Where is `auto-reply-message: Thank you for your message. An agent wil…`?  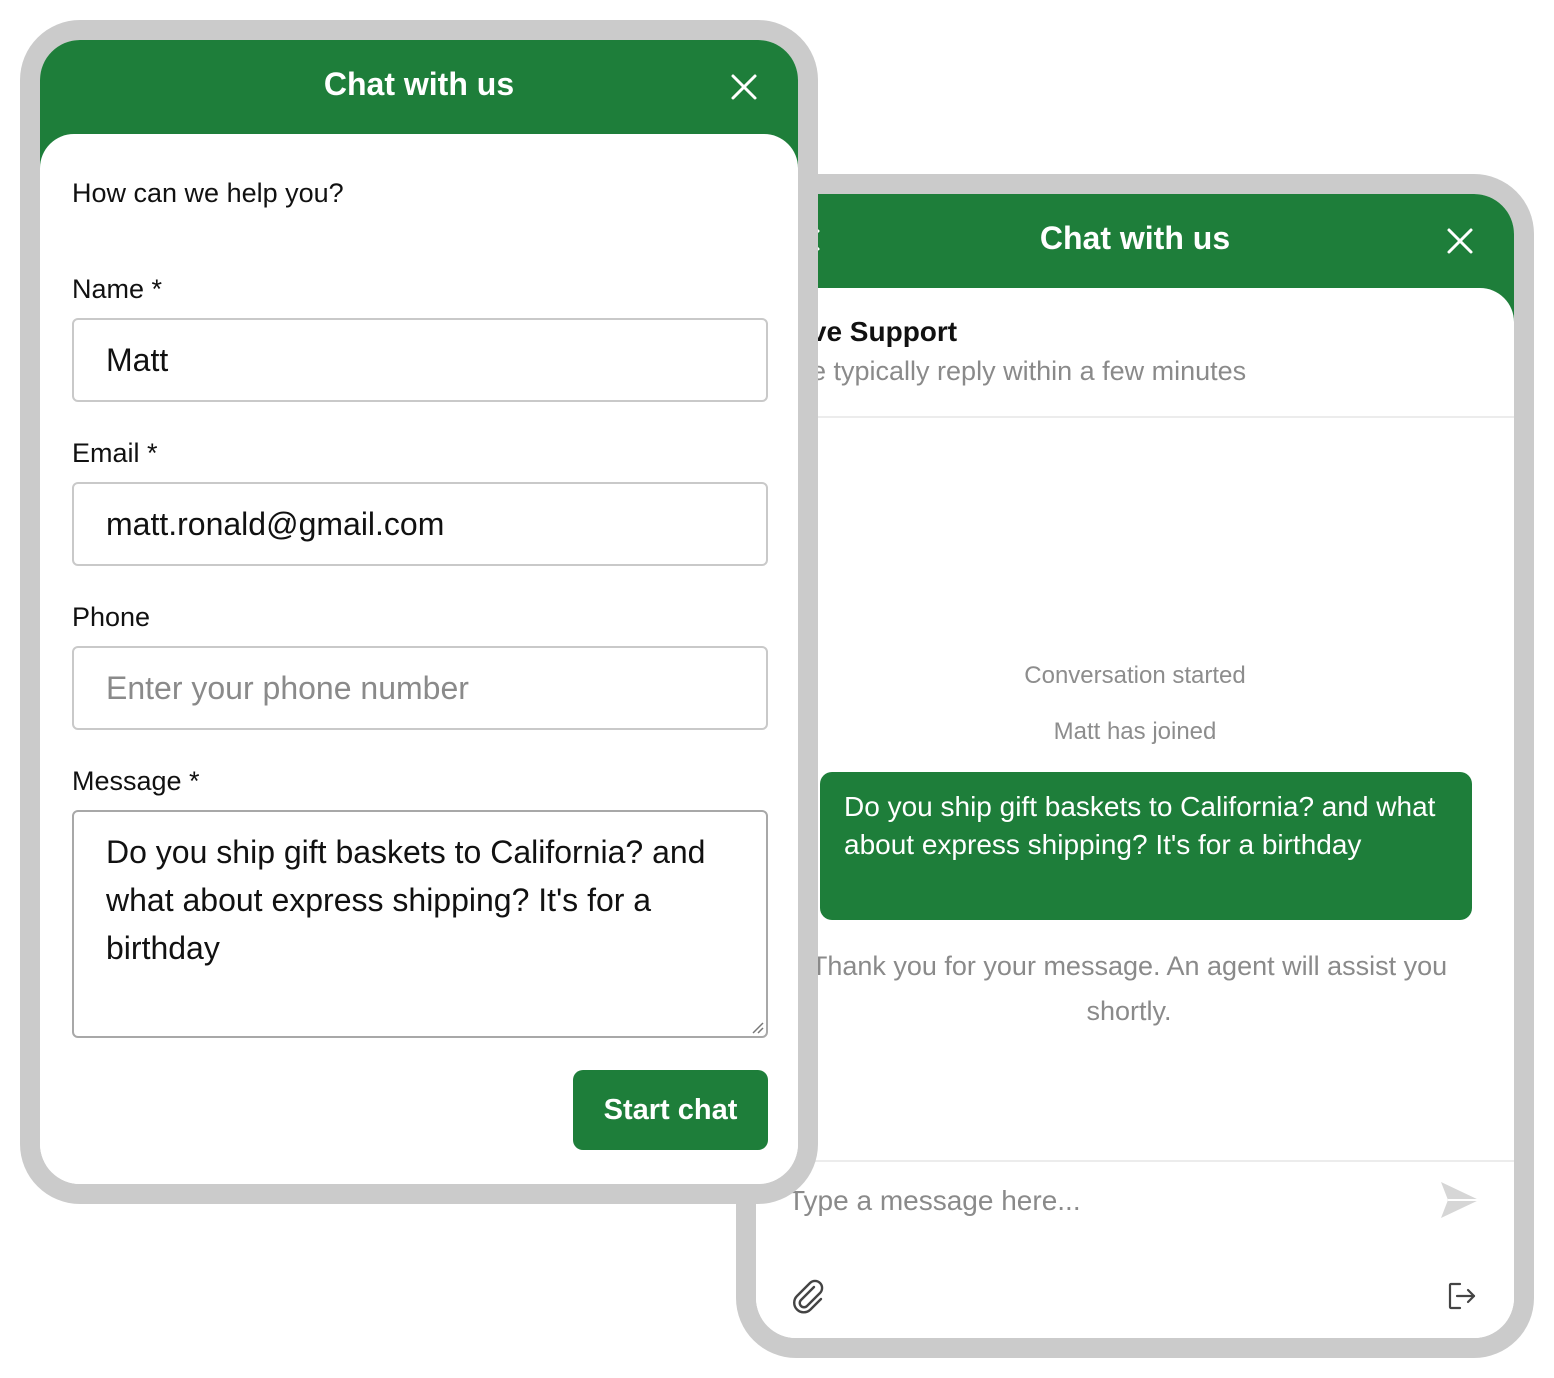 auto-reply-message: Thank you for your message. An agent wil… is located at coordinates (1129, 988).